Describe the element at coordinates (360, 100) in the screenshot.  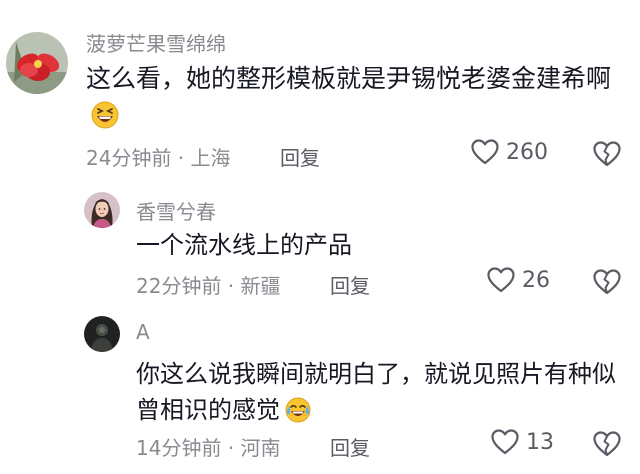
I see `comment-text: 这么看，她的整形模板就是尹锡悦老婆金建希啊` at that location.